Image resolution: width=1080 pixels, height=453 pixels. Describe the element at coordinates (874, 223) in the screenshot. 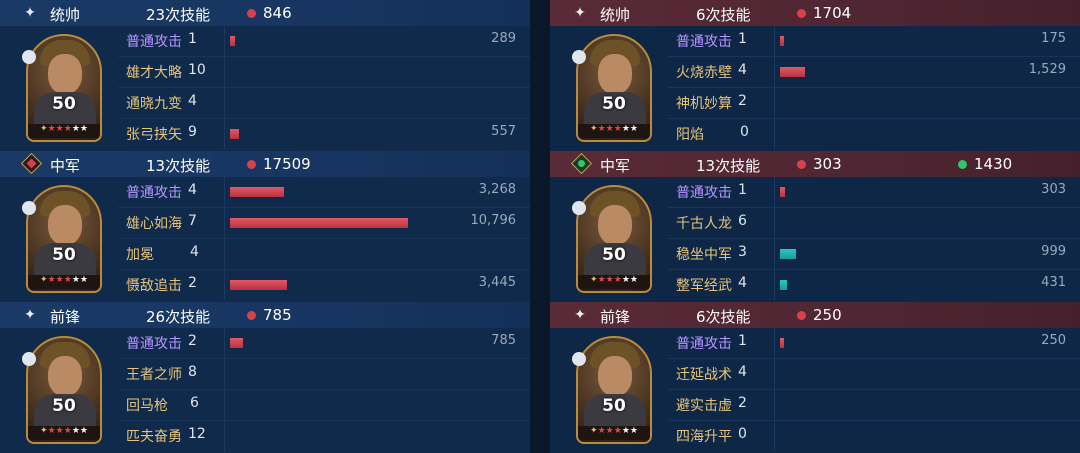

I see `skill-row: 千古人龙 6` at that location.